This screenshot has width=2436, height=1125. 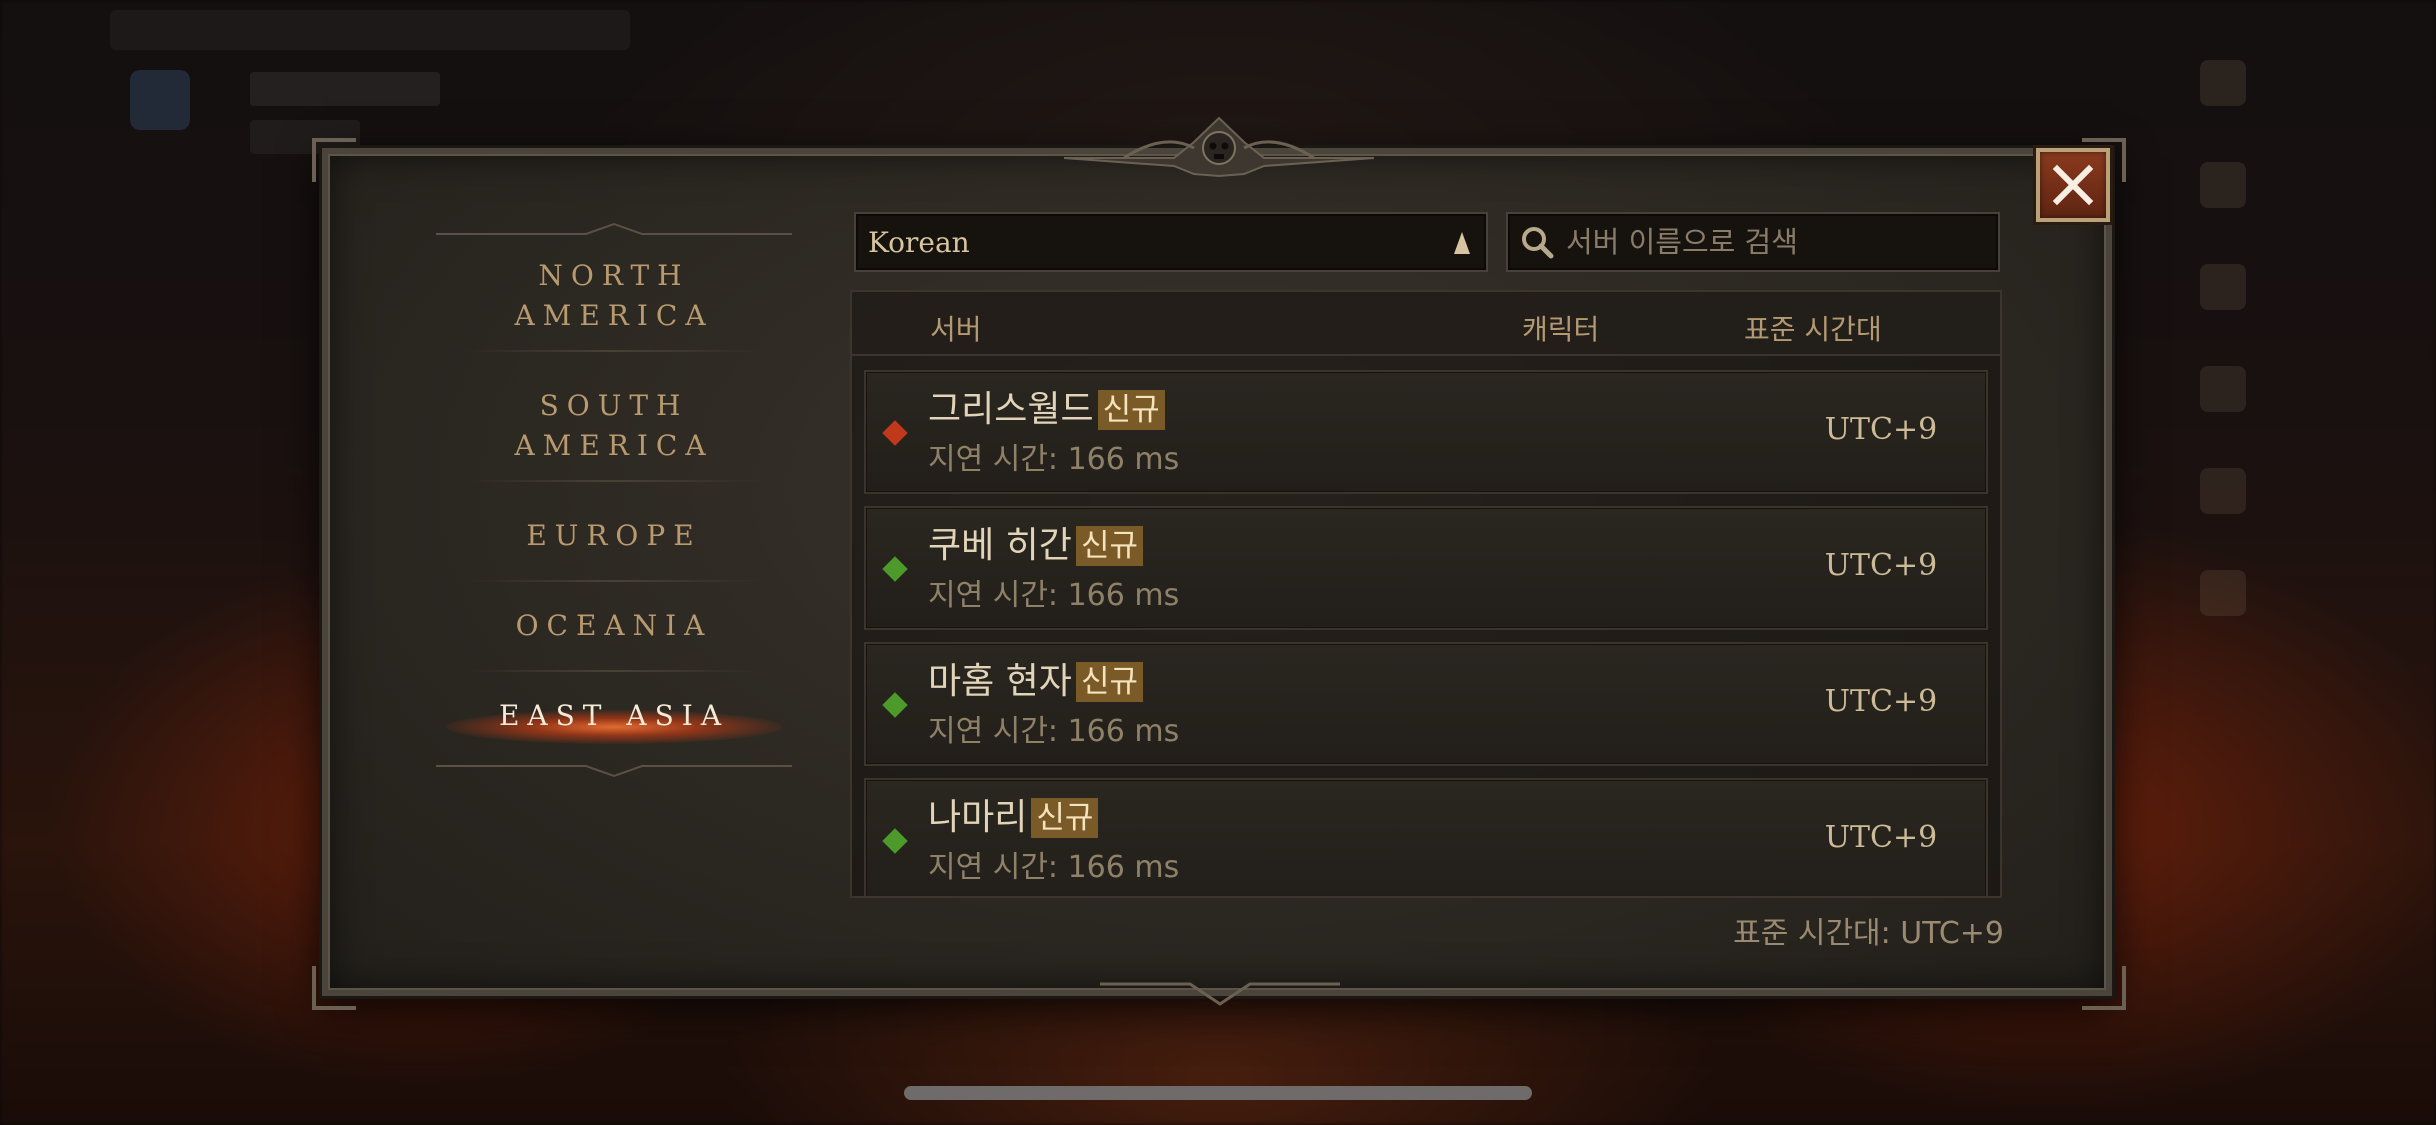 I want to click on server-search-box, so click(x=1753, y=242).